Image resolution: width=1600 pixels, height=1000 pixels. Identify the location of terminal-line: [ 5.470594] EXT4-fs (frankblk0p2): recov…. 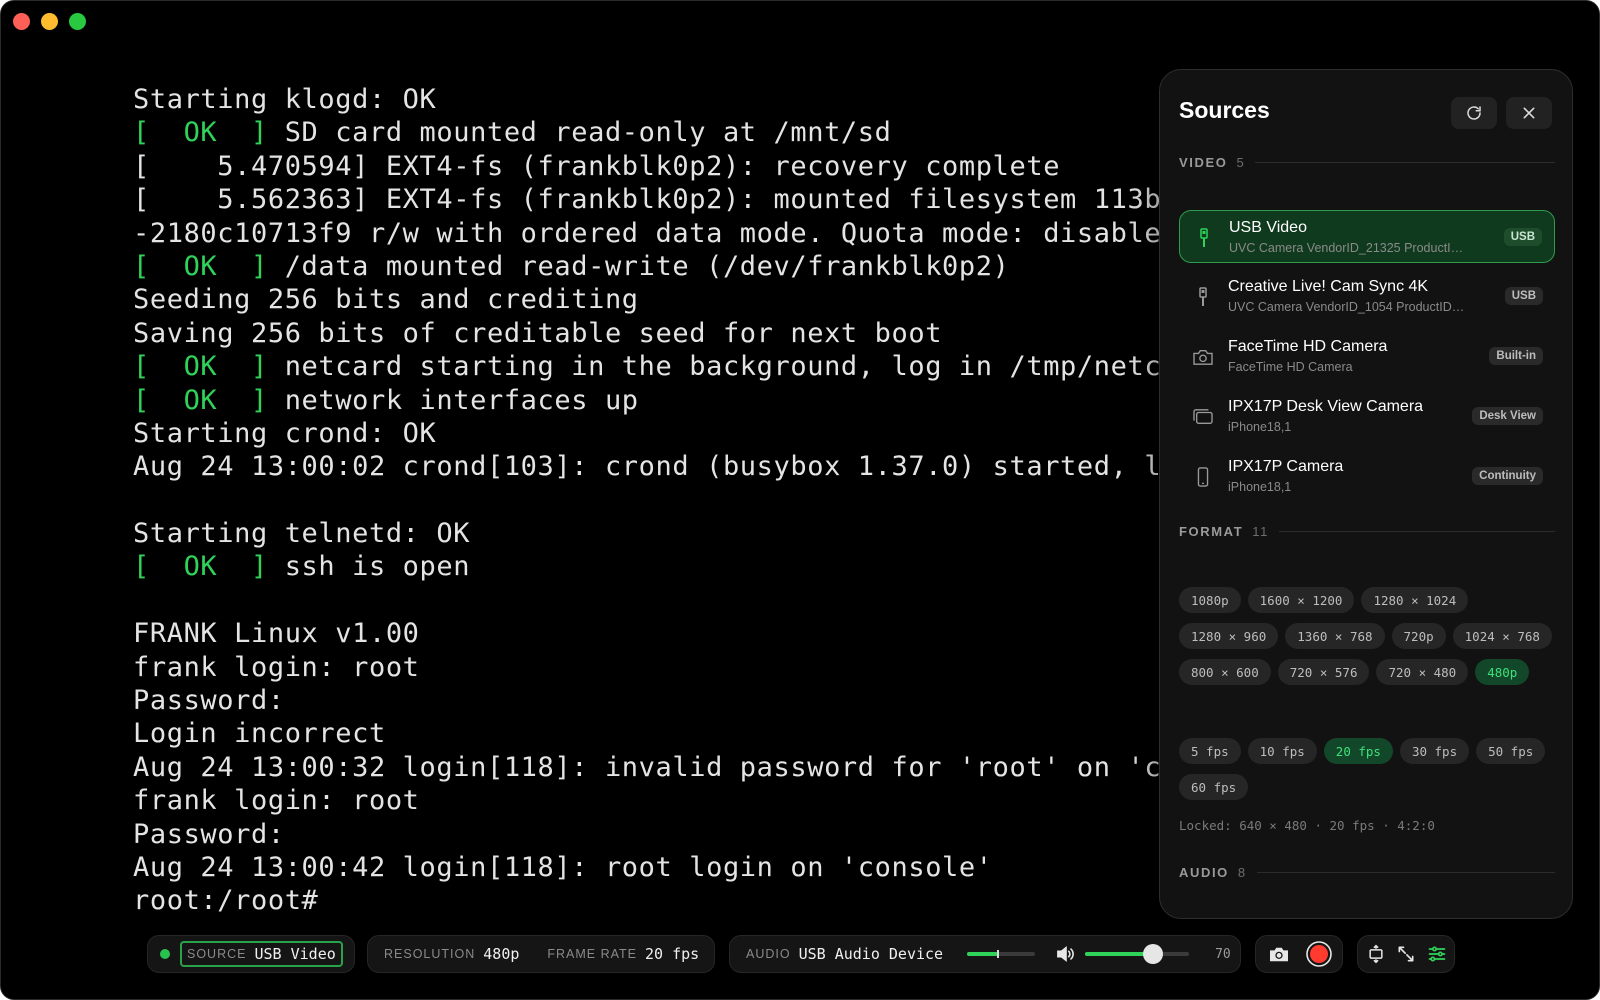
(648, 166).